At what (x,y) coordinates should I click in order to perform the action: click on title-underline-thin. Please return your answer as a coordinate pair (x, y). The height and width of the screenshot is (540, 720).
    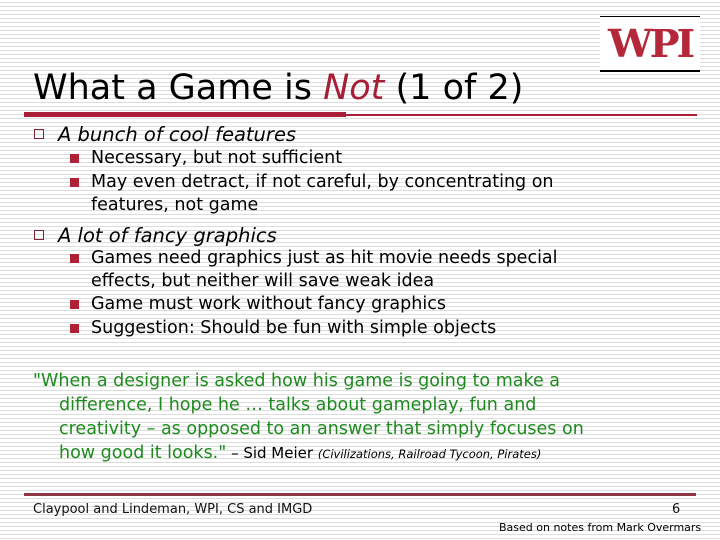
    Looking at the image, I should click on (521, 115).